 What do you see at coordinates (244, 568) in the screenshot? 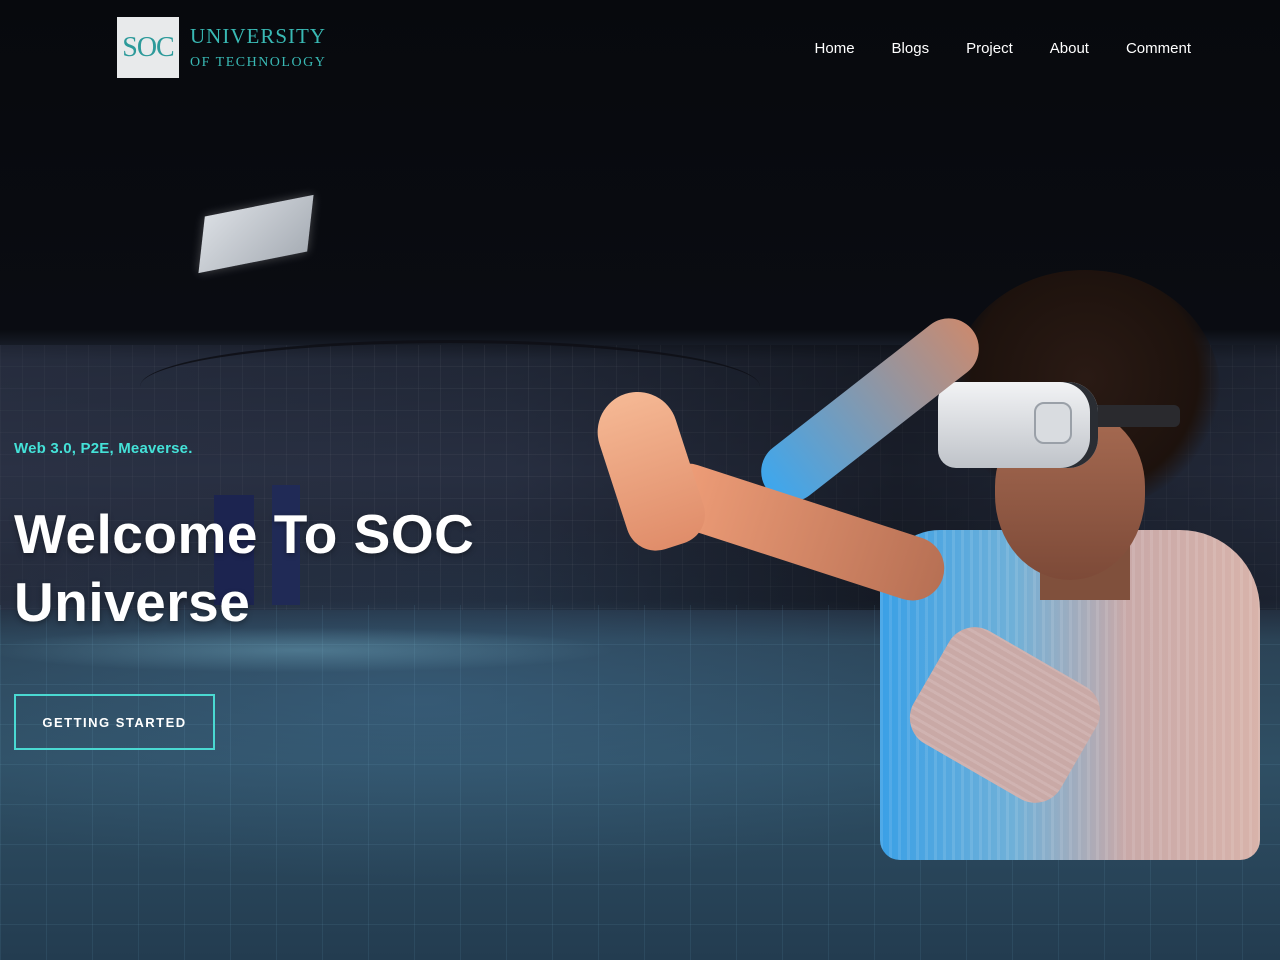
I see `hero-title: Welcome To SOC Universe` at bounding box center [244, 568].